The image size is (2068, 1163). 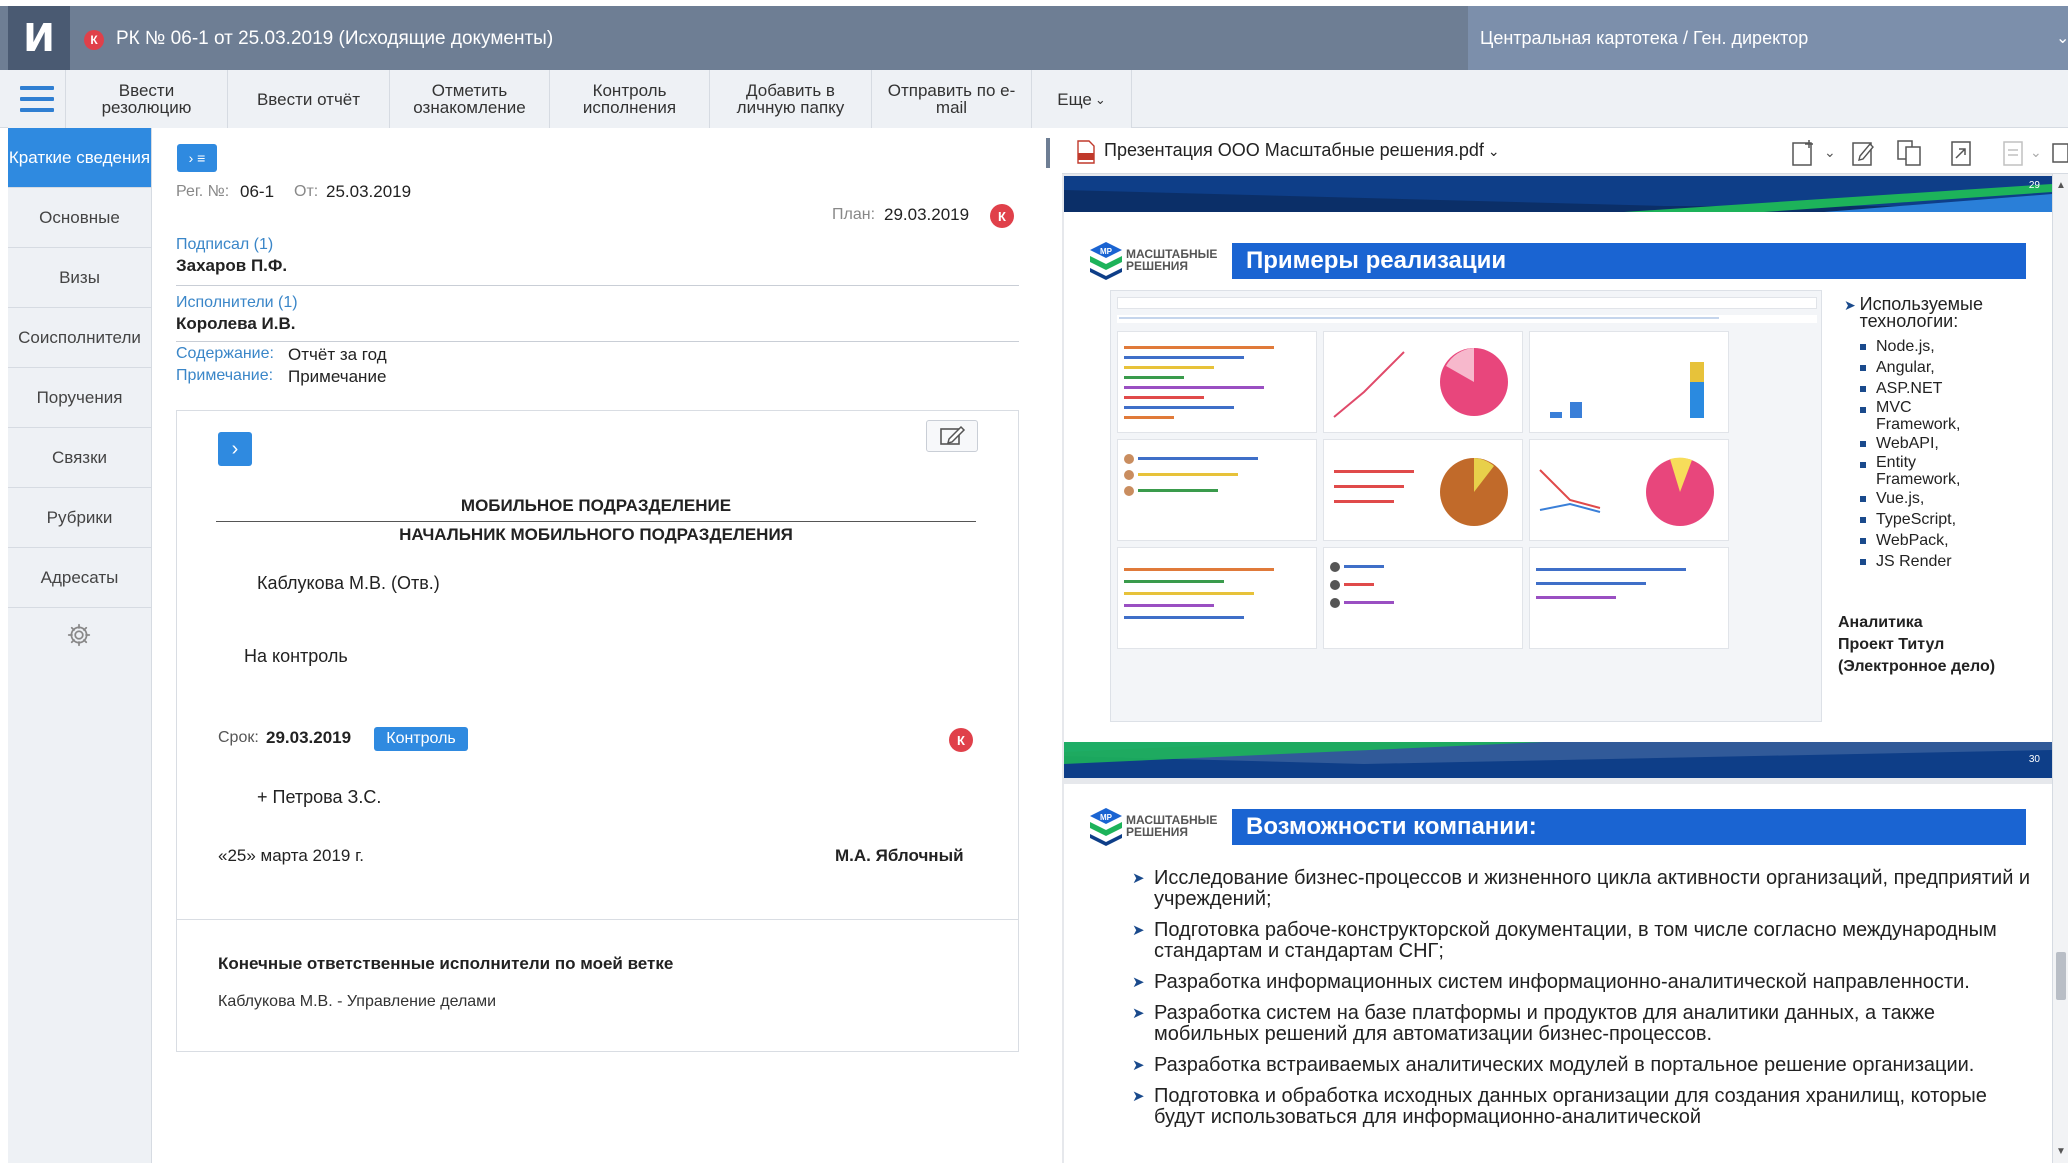 I want to click on nav-brief-info: Краткие сведения, so click(x=79, y=158).